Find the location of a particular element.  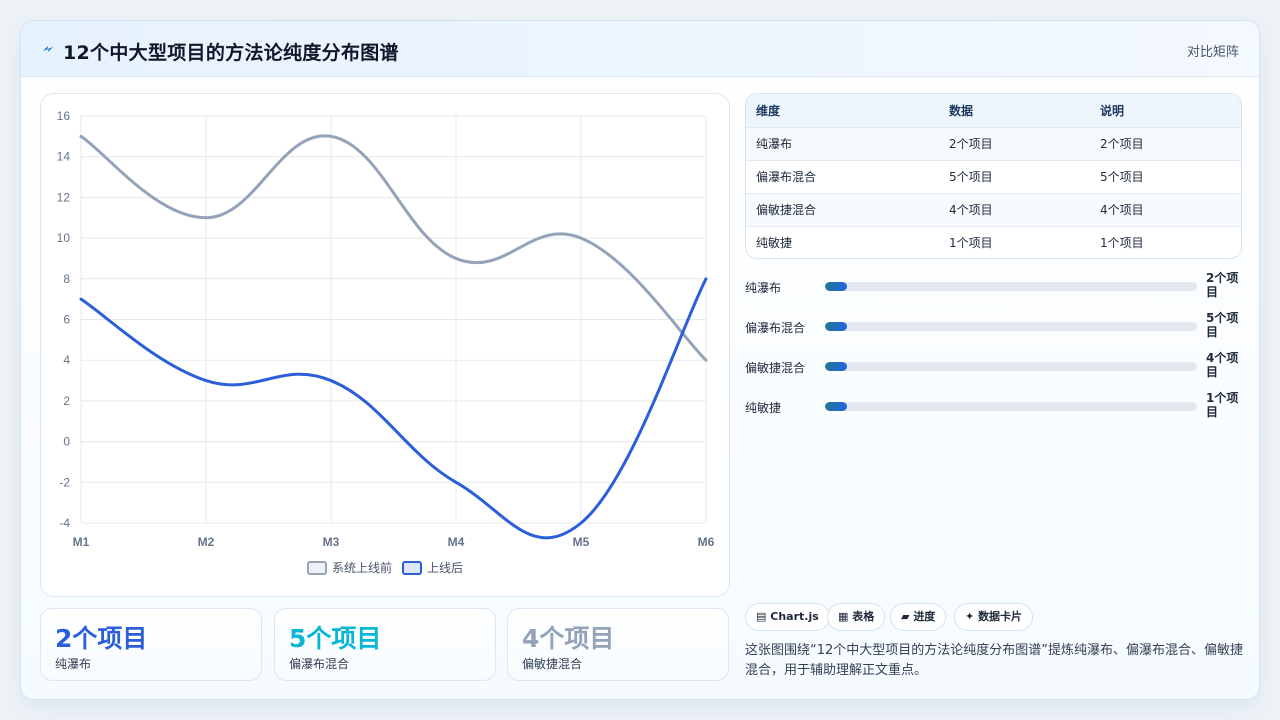

chip-label: 数据卡片 is located at coordinates (1000, 616).